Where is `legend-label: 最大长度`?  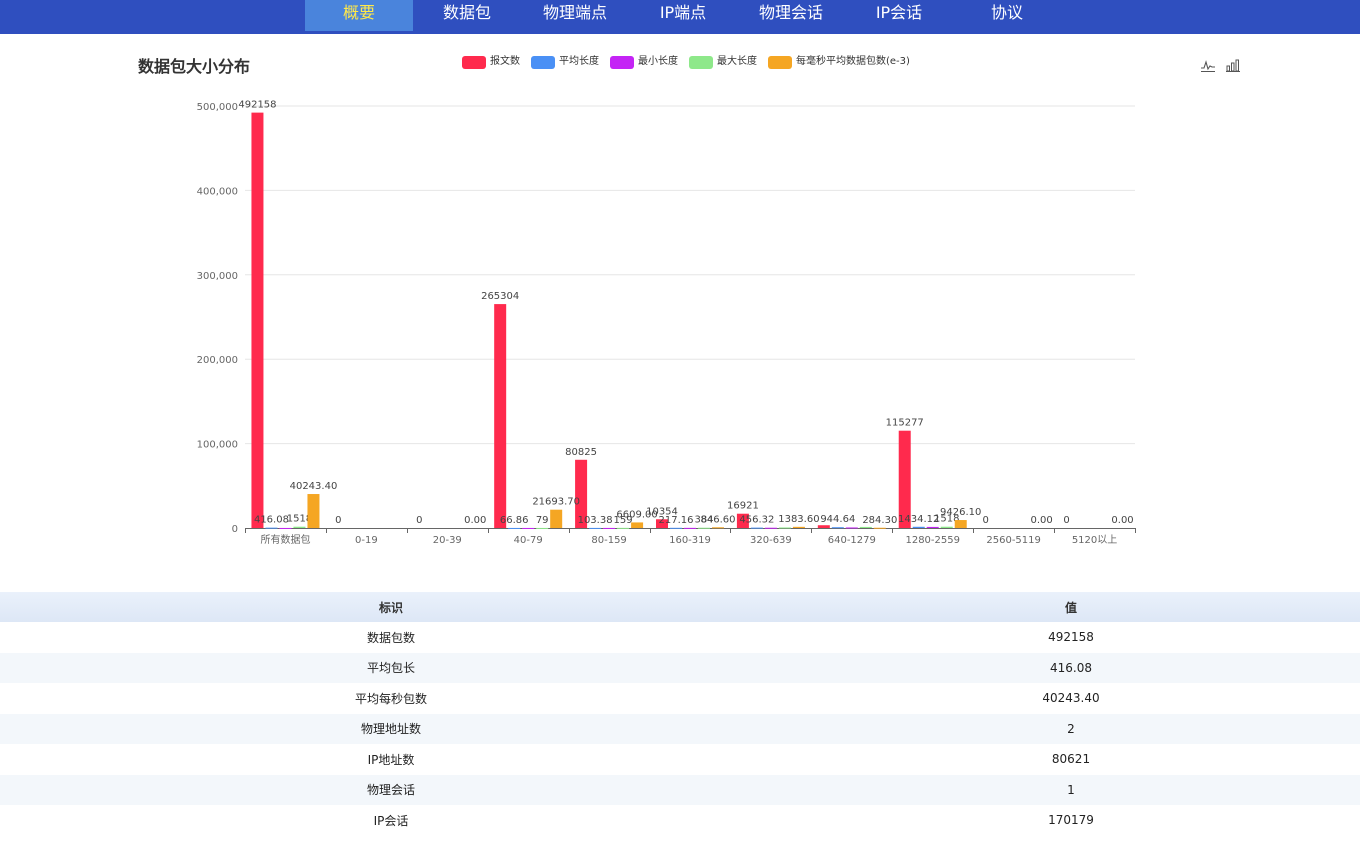 legend-label: 最大长度 is located at coordinates (737, 61).